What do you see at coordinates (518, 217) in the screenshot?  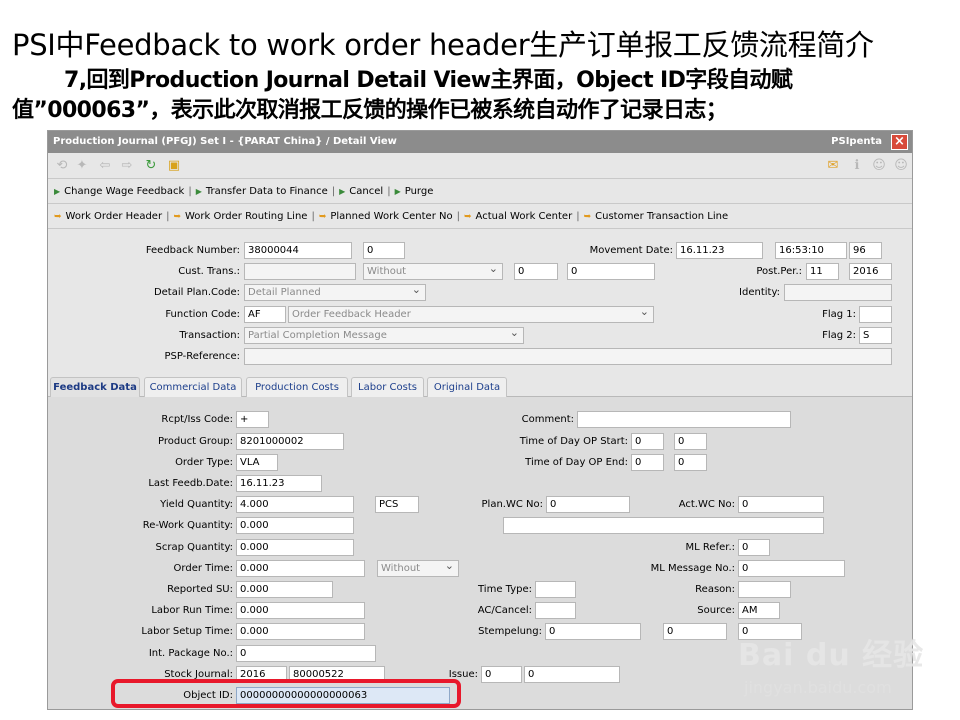 I see `link-actual-work-center: ➥ Actual Work Center` at bounding box center [518, 217].